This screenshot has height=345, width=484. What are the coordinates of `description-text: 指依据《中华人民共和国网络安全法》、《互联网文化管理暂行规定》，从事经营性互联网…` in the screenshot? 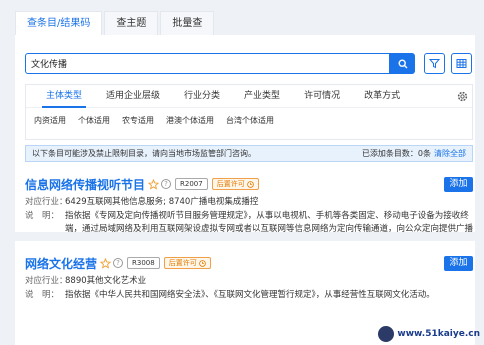 It's located at (250, 294).